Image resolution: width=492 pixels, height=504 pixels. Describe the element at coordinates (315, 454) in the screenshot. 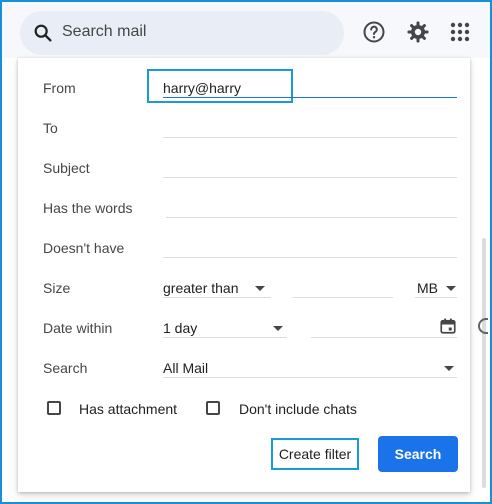

I see `create-filter-button: Create filter` at that location.